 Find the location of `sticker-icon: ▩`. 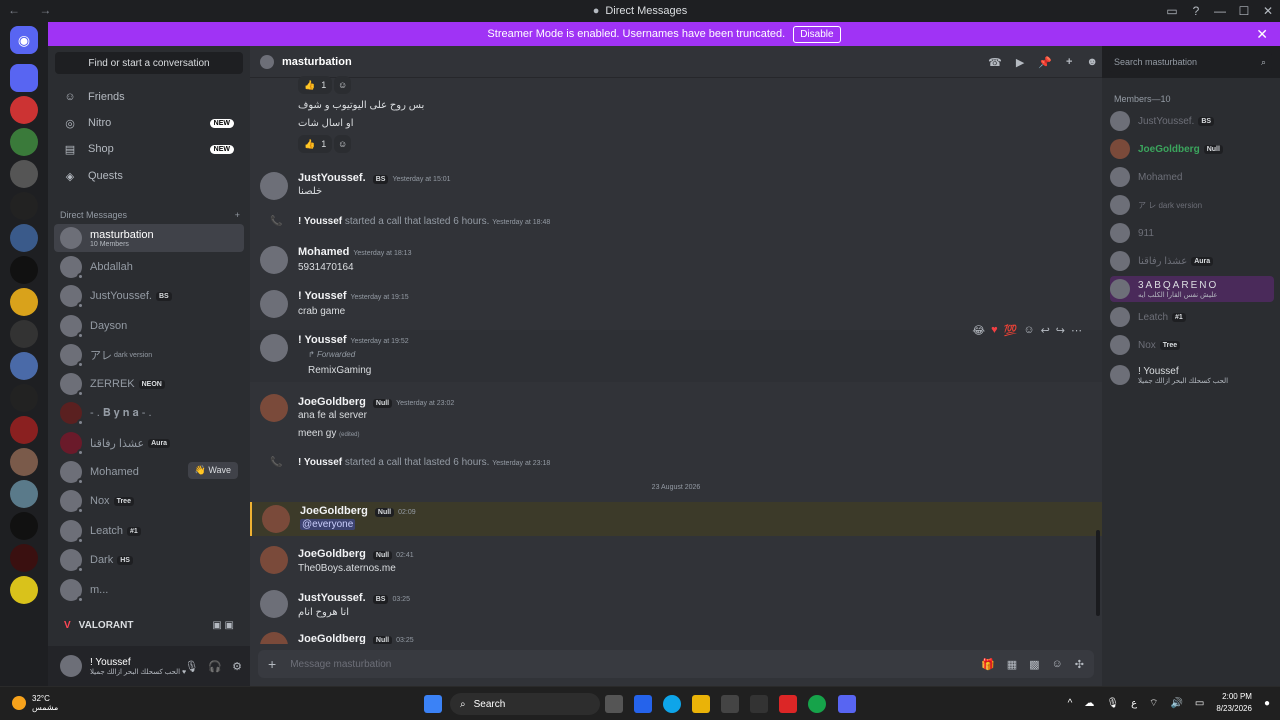

sticker-icon: ▩ is located at coordinates (1034, 664).